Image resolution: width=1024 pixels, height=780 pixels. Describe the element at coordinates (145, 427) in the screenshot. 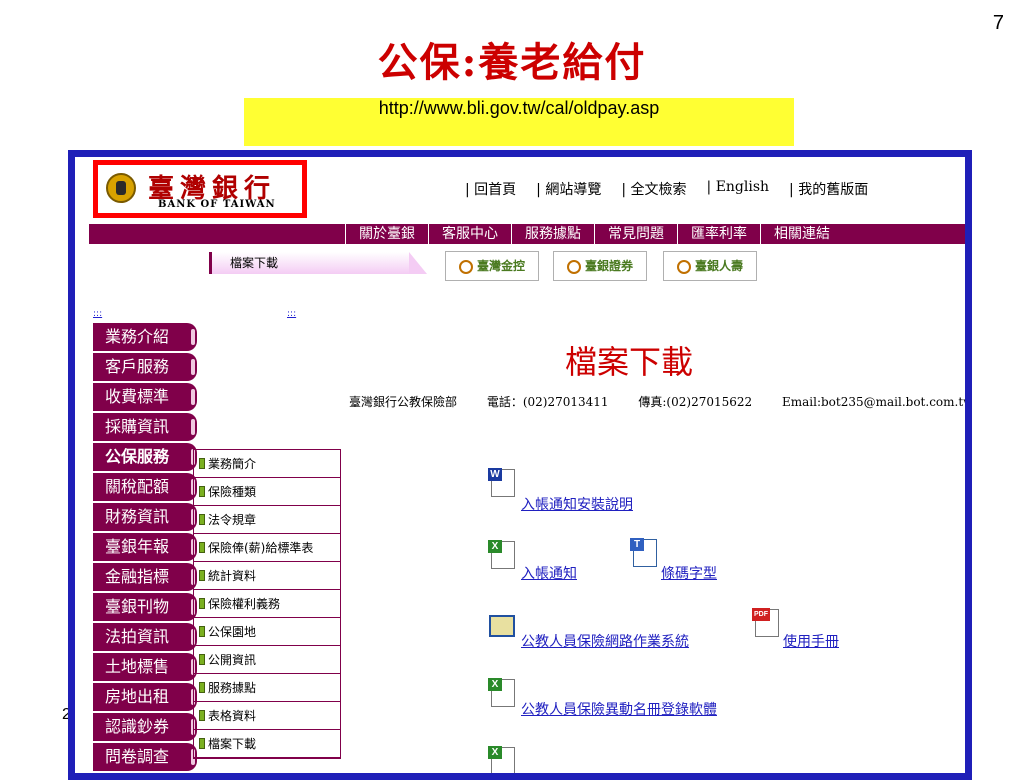

I see `sidebar-item-procurement: 採購資訊` at that location.